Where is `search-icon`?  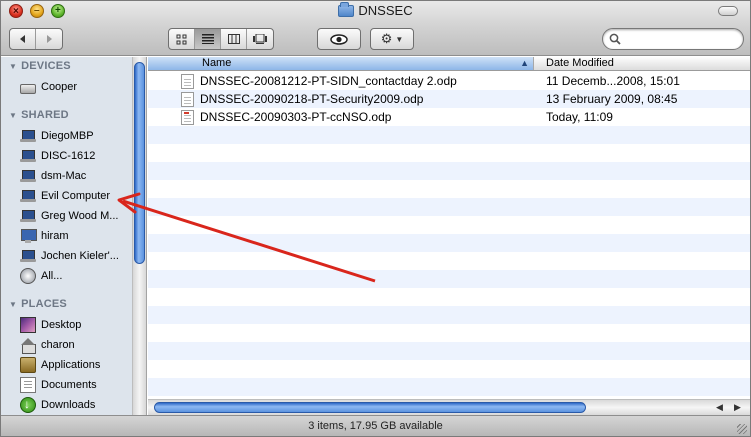
search-icon is located at coordinates (615, 39).